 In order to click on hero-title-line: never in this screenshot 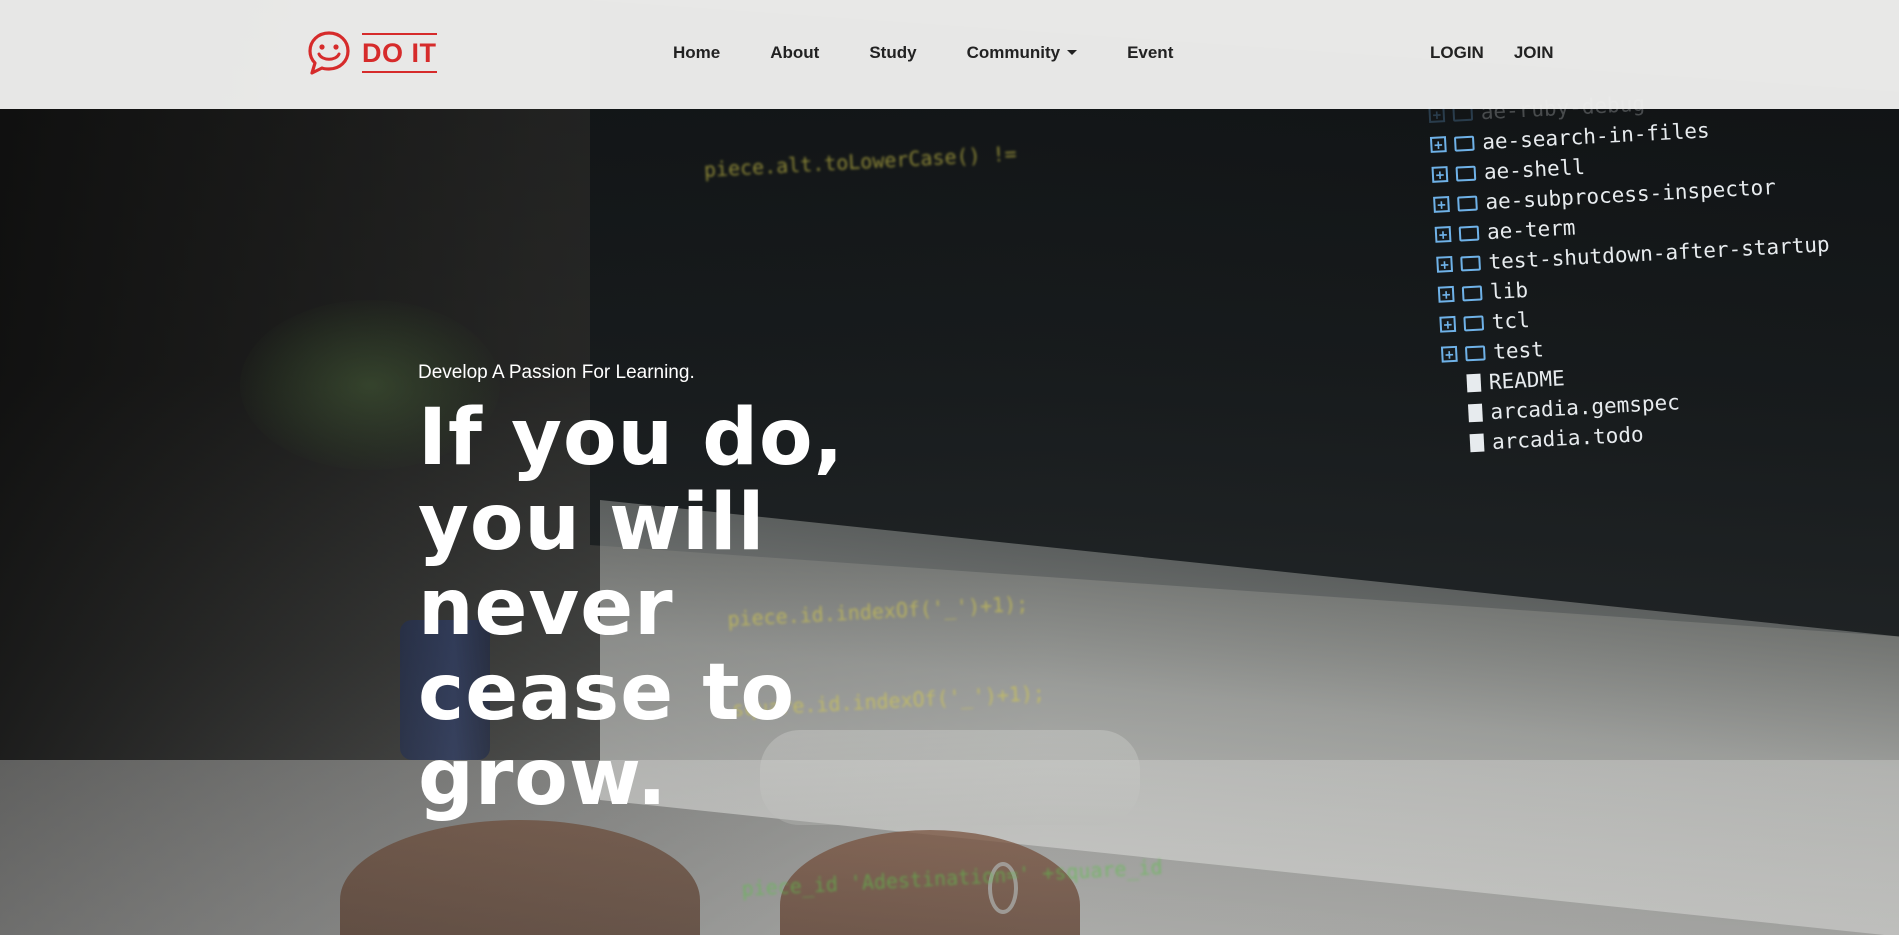, I will do `click(546, 608)`.